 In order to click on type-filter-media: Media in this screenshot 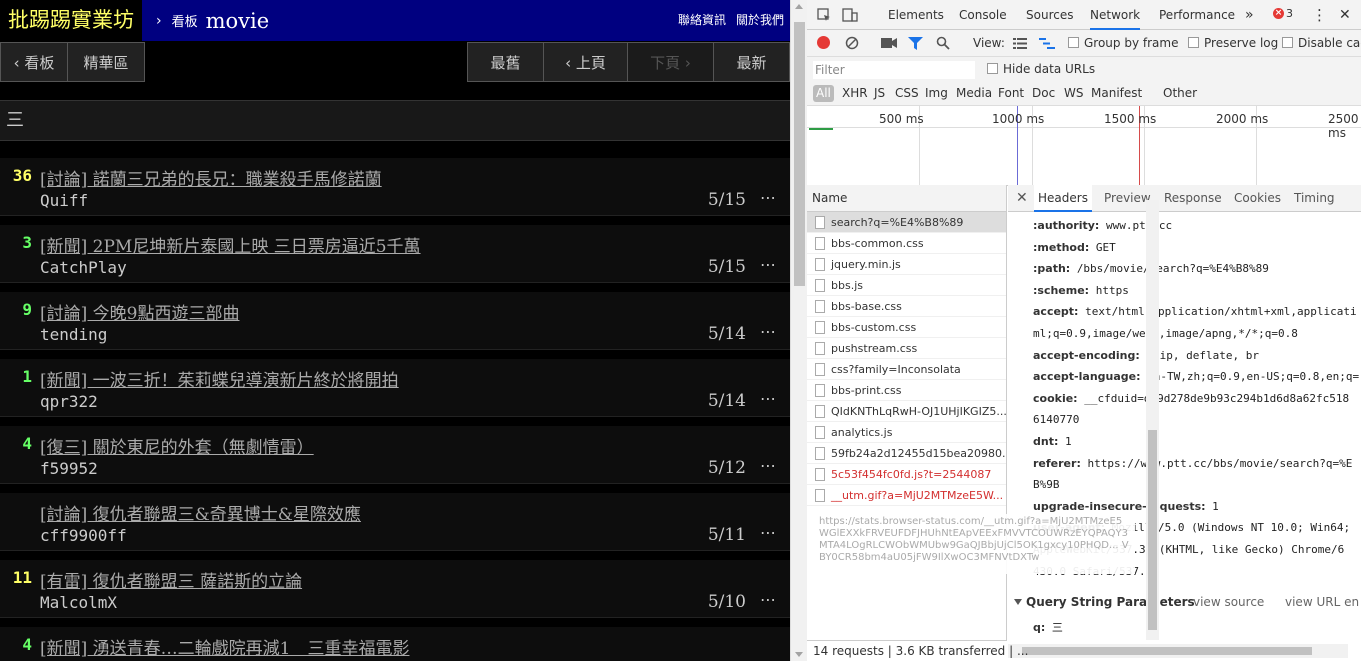, I will do `click(974, 93)`.